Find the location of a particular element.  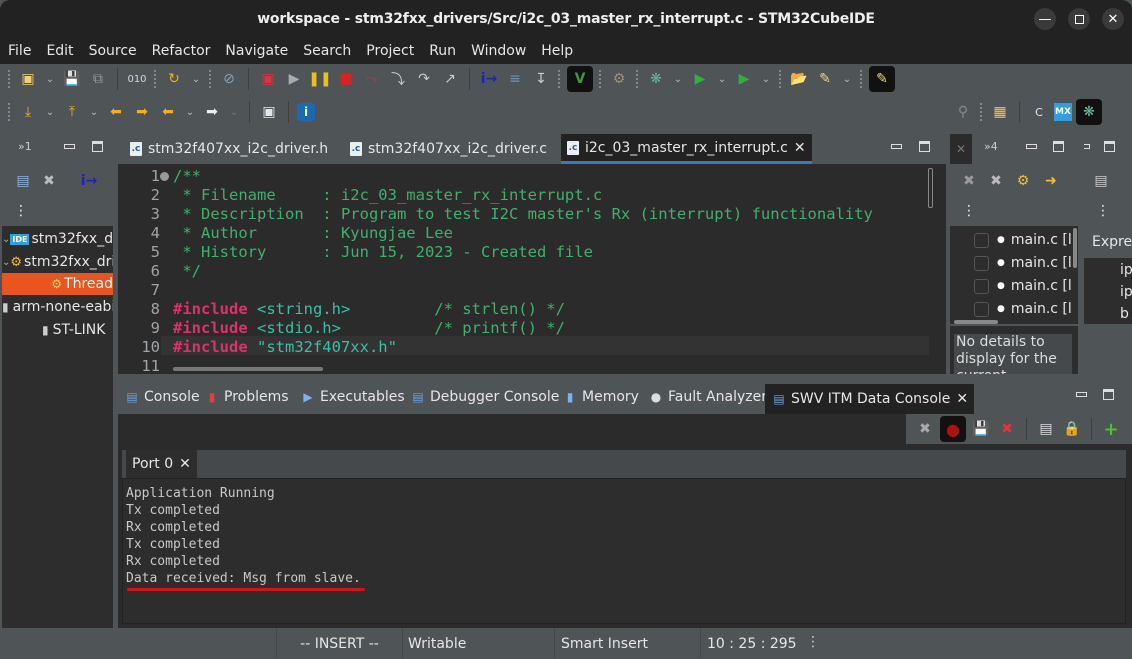

tree-item-launch: ⌄ ⚙ stm32fxx_drivers is located at coordinates (57, 262).